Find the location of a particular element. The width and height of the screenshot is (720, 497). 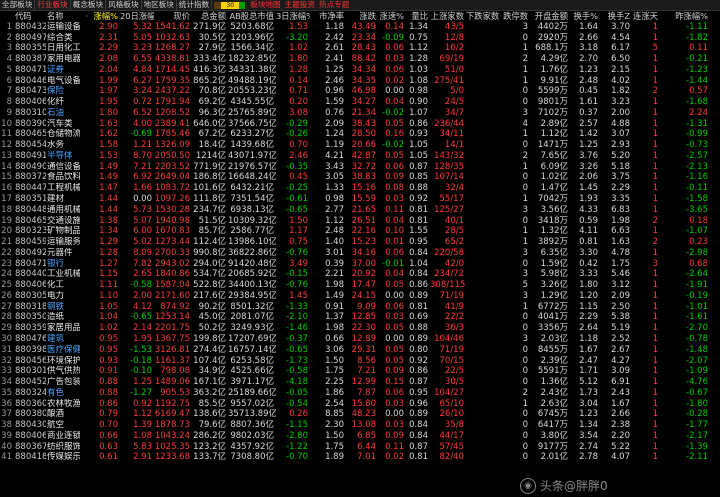

col-3d-cell: -0.35 is located at coordinates (297, 166).